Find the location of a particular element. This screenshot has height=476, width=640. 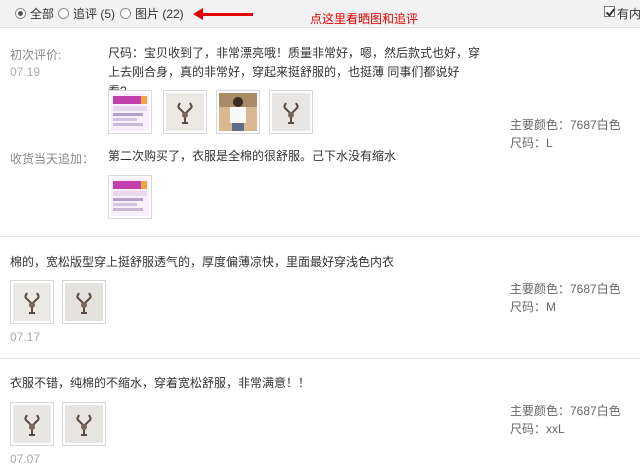

radio-images is located at coordinates (125, 13).